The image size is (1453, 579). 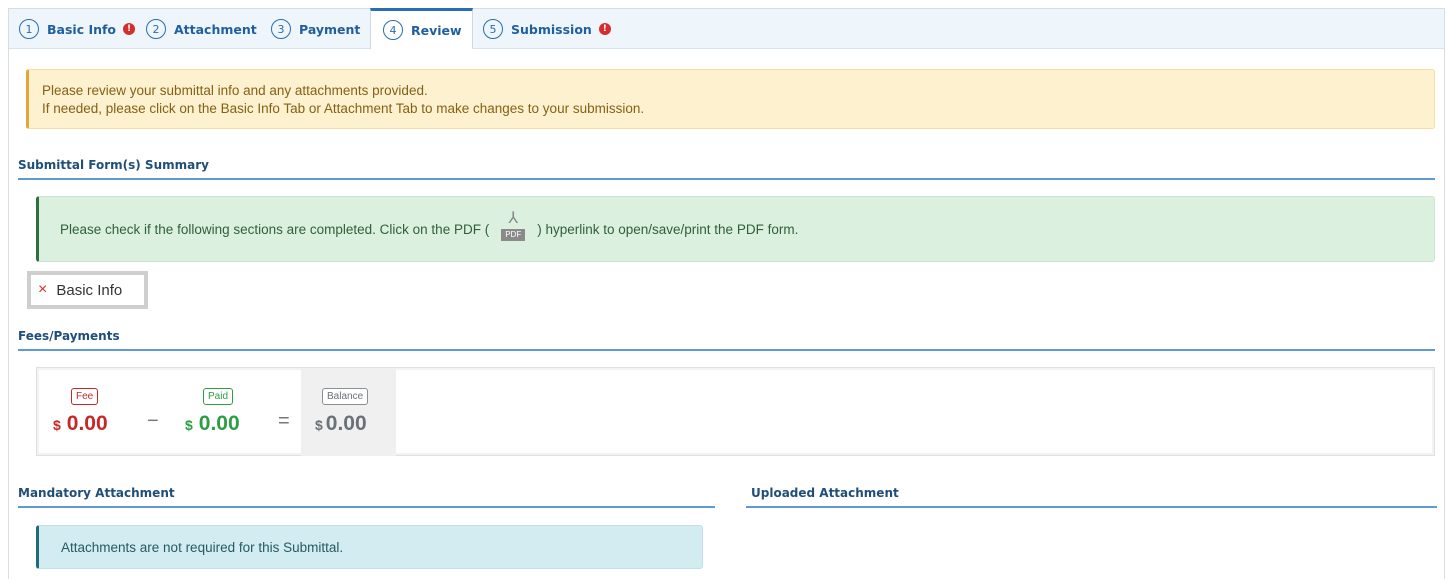 What do you see at coordinates (218, 396) in the screenshot?
I see `paid-badge: Paid` at bounding box center [218, 396].